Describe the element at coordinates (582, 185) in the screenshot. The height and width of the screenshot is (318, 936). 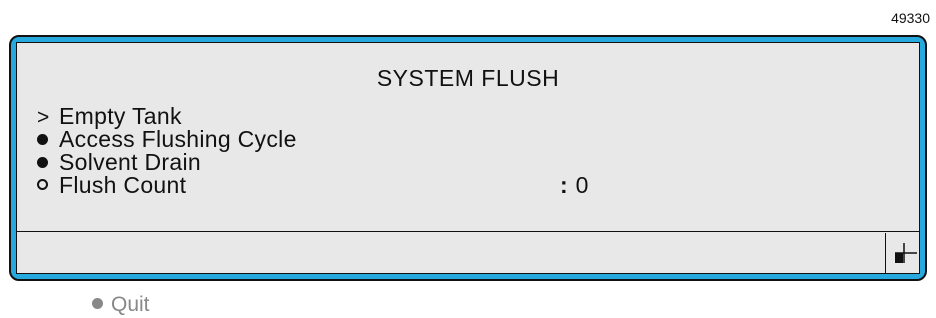
I see `flush-count-value: 0` at that location.